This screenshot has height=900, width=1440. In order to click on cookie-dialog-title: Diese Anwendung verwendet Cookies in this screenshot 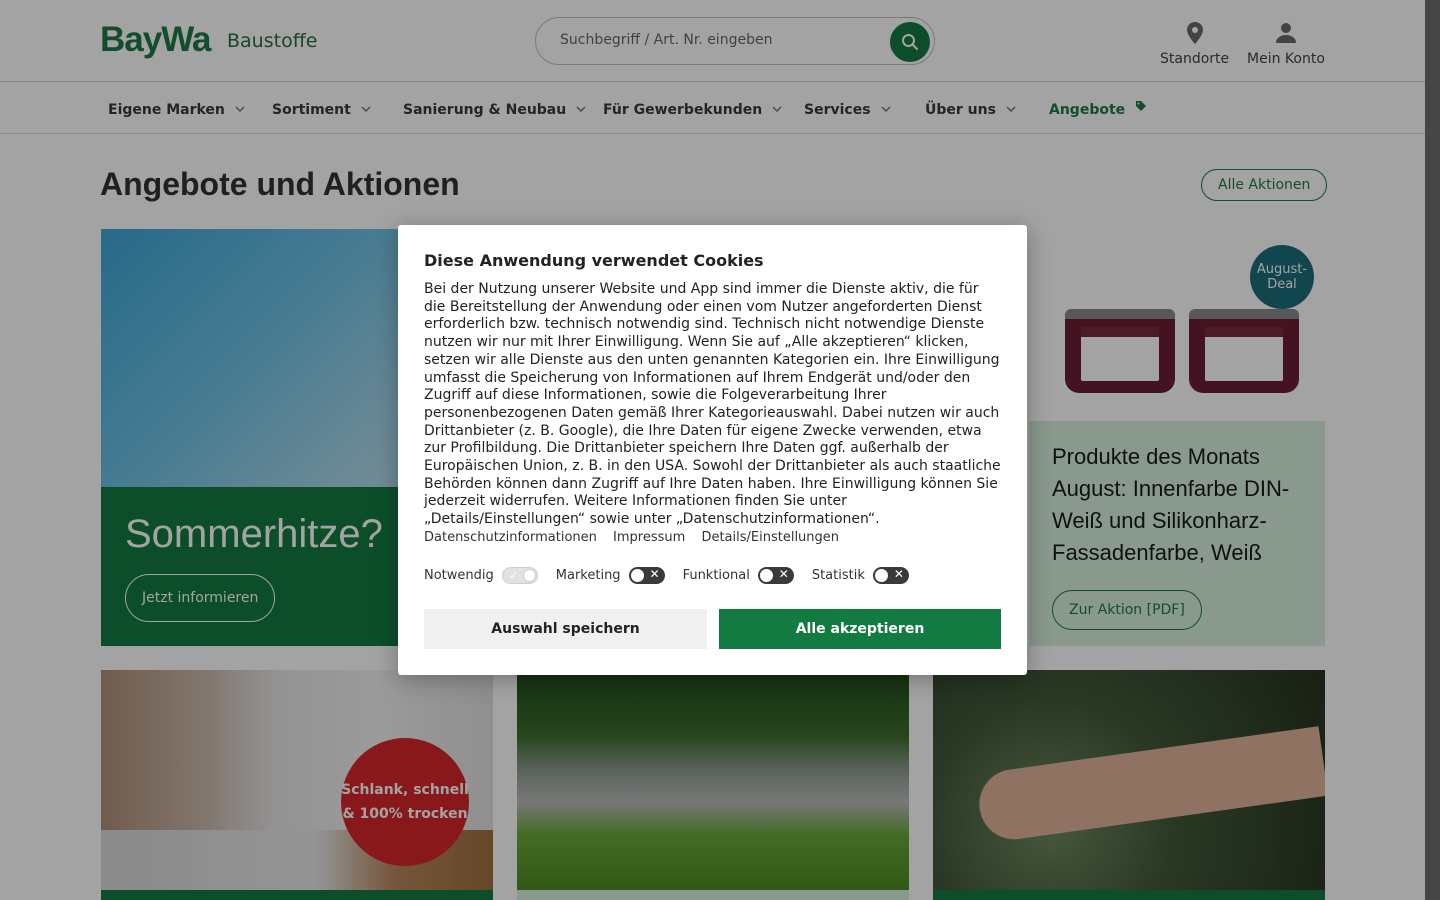, I will do `click(594, 260)`.